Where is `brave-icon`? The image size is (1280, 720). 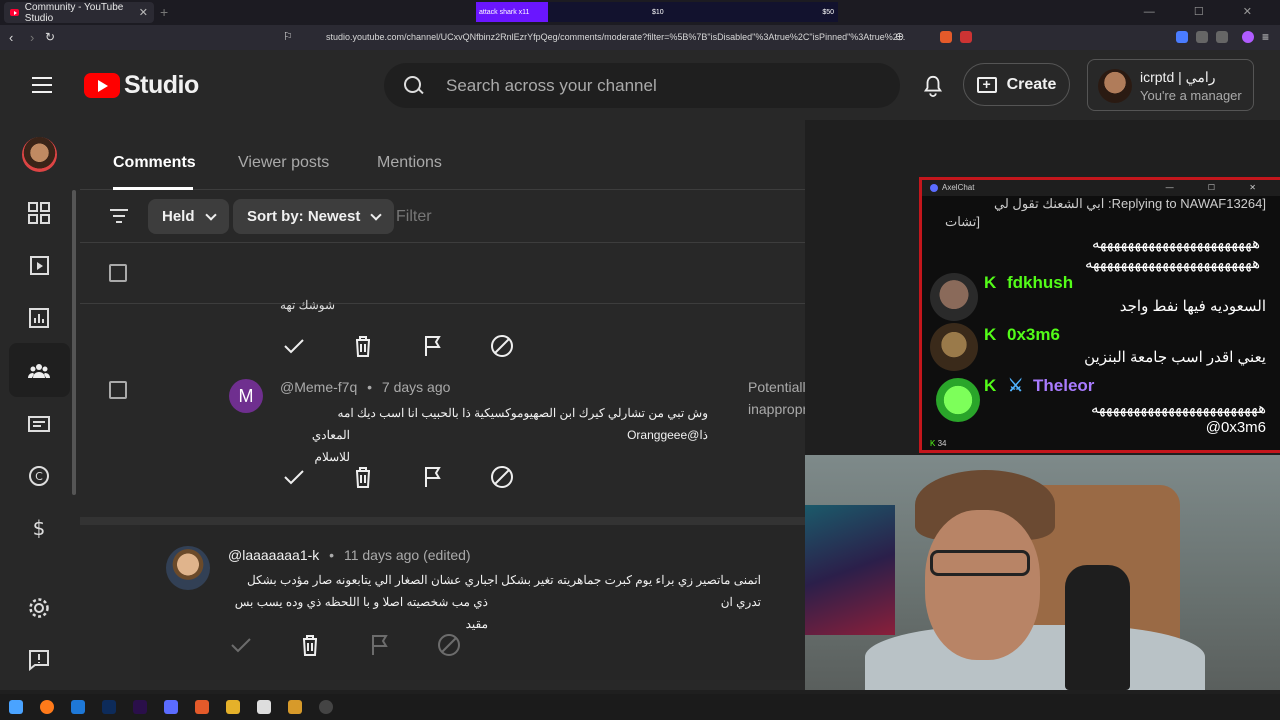
brave-icon is located at coordinates (202, 707).